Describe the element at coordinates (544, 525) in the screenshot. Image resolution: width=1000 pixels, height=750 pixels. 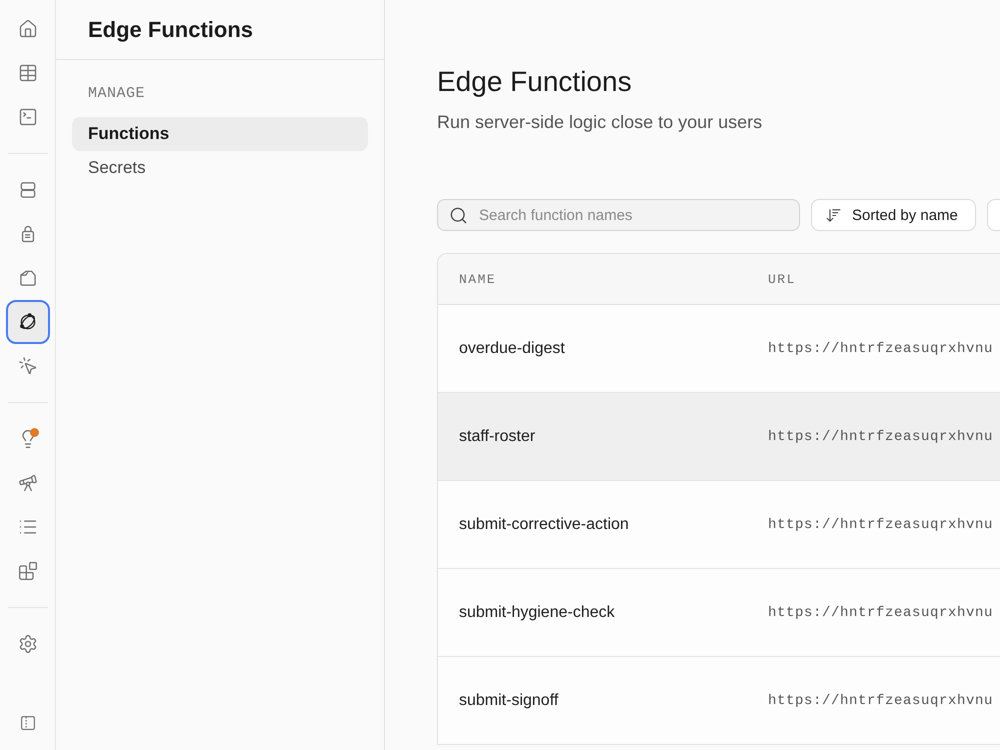
I see `function-name: submit-corrective-action` at that location.